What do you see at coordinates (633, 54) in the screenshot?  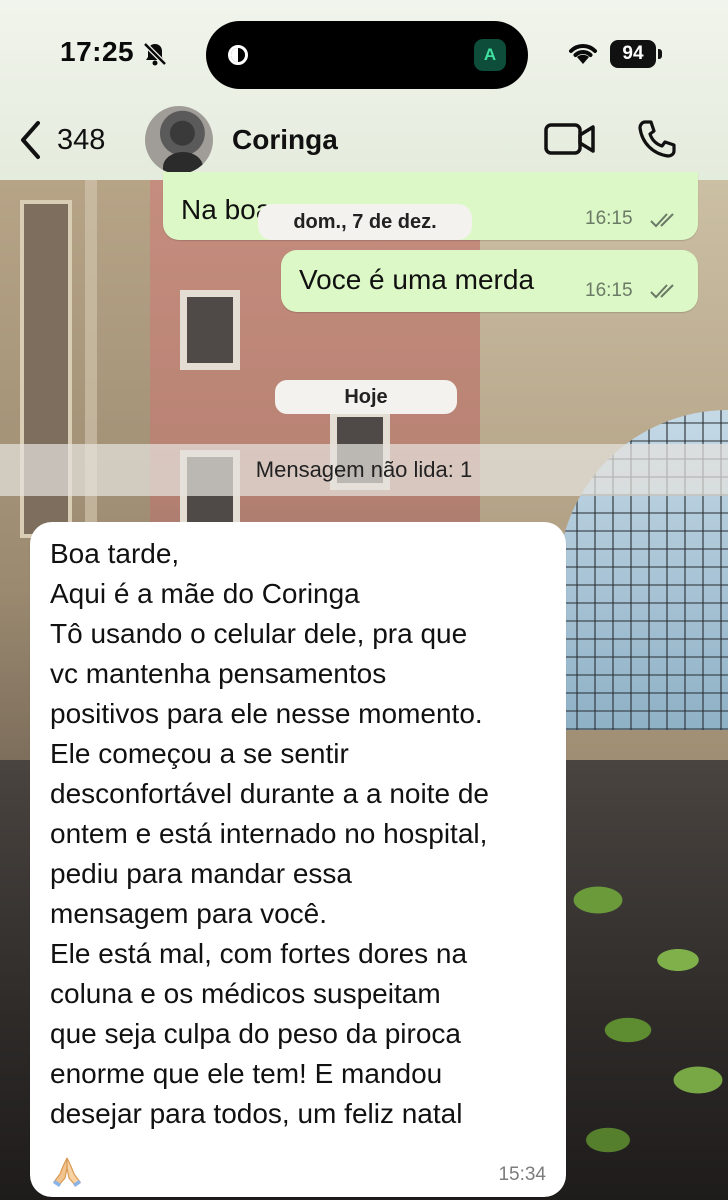 I see `battery-indicator: 94` at bounding box center [633, 54].